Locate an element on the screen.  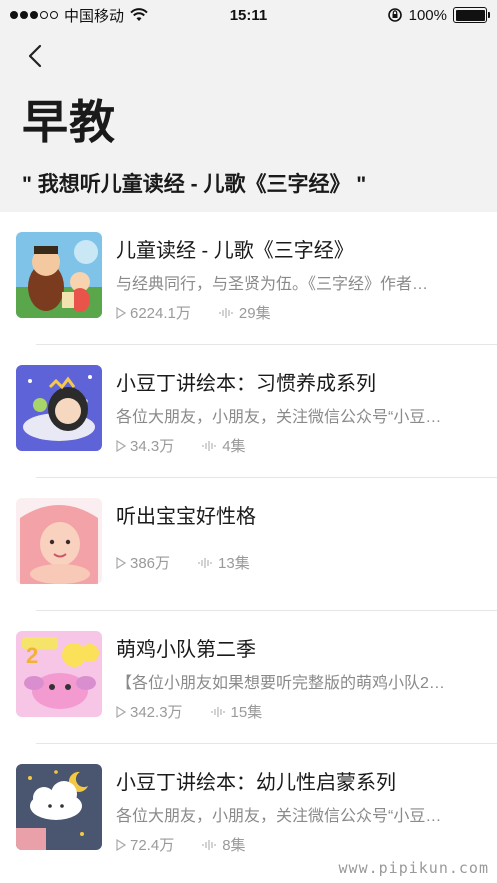
play-count: 72.4万 is located at coordinates (145, 844).